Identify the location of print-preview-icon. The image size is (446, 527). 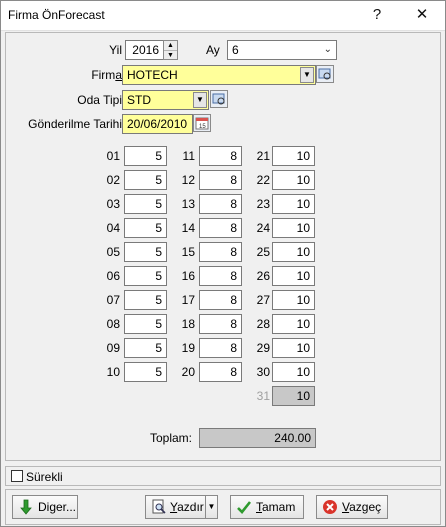
(159, 506).